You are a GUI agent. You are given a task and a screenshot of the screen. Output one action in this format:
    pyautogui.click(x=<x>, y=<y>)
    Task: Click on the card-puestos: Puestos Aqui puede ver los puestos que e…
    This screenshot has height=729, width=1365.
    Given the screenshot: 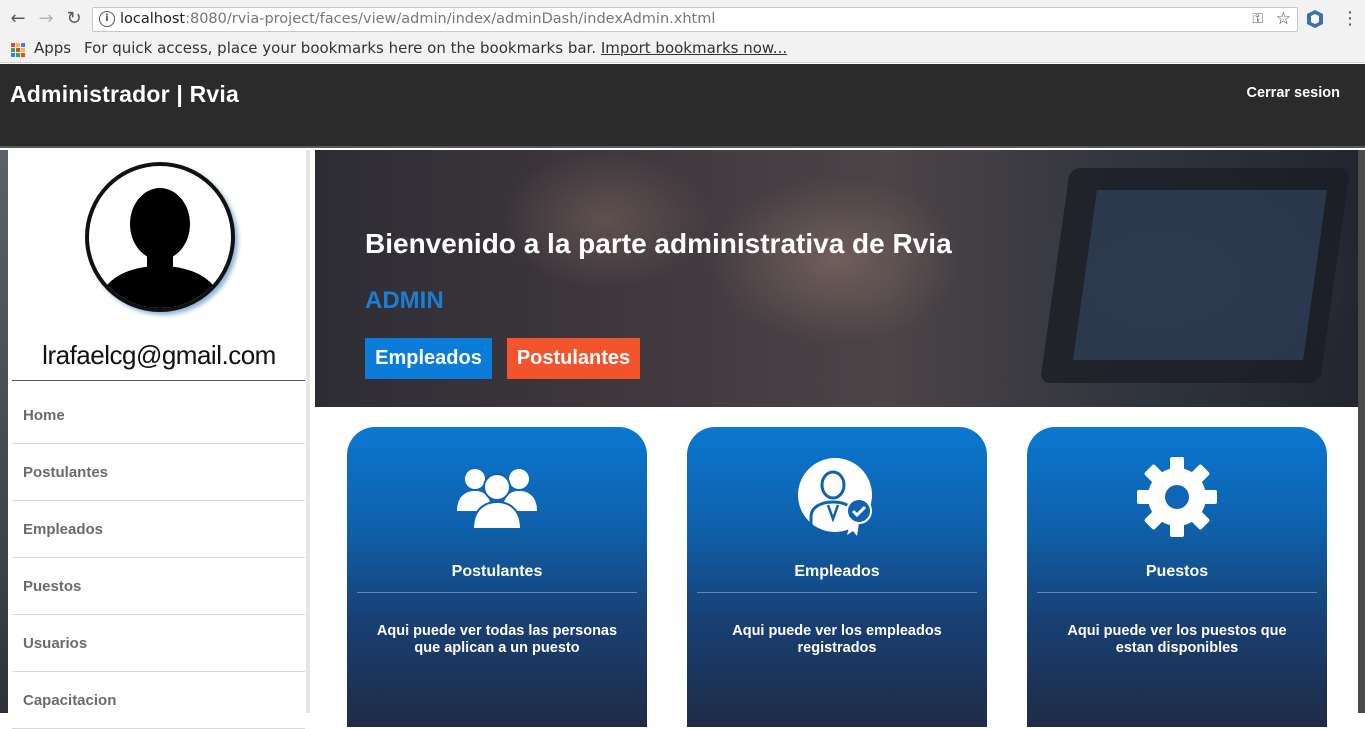 What is the action you would take?
    pyautogui.click(x=1177, y=577)
    